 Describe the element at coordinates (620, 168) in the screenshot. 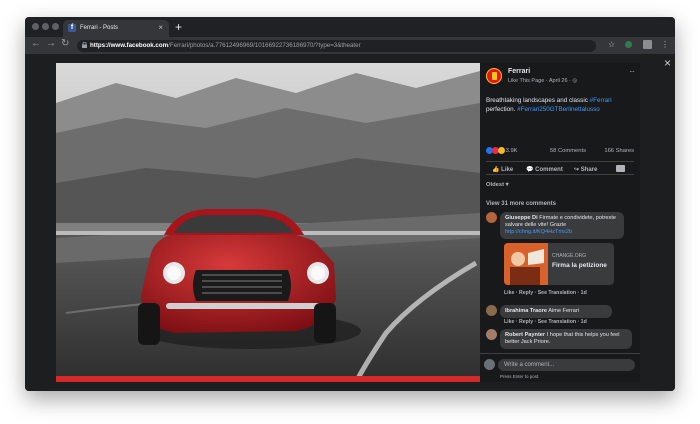

I see `page-selector-icon` at that location.